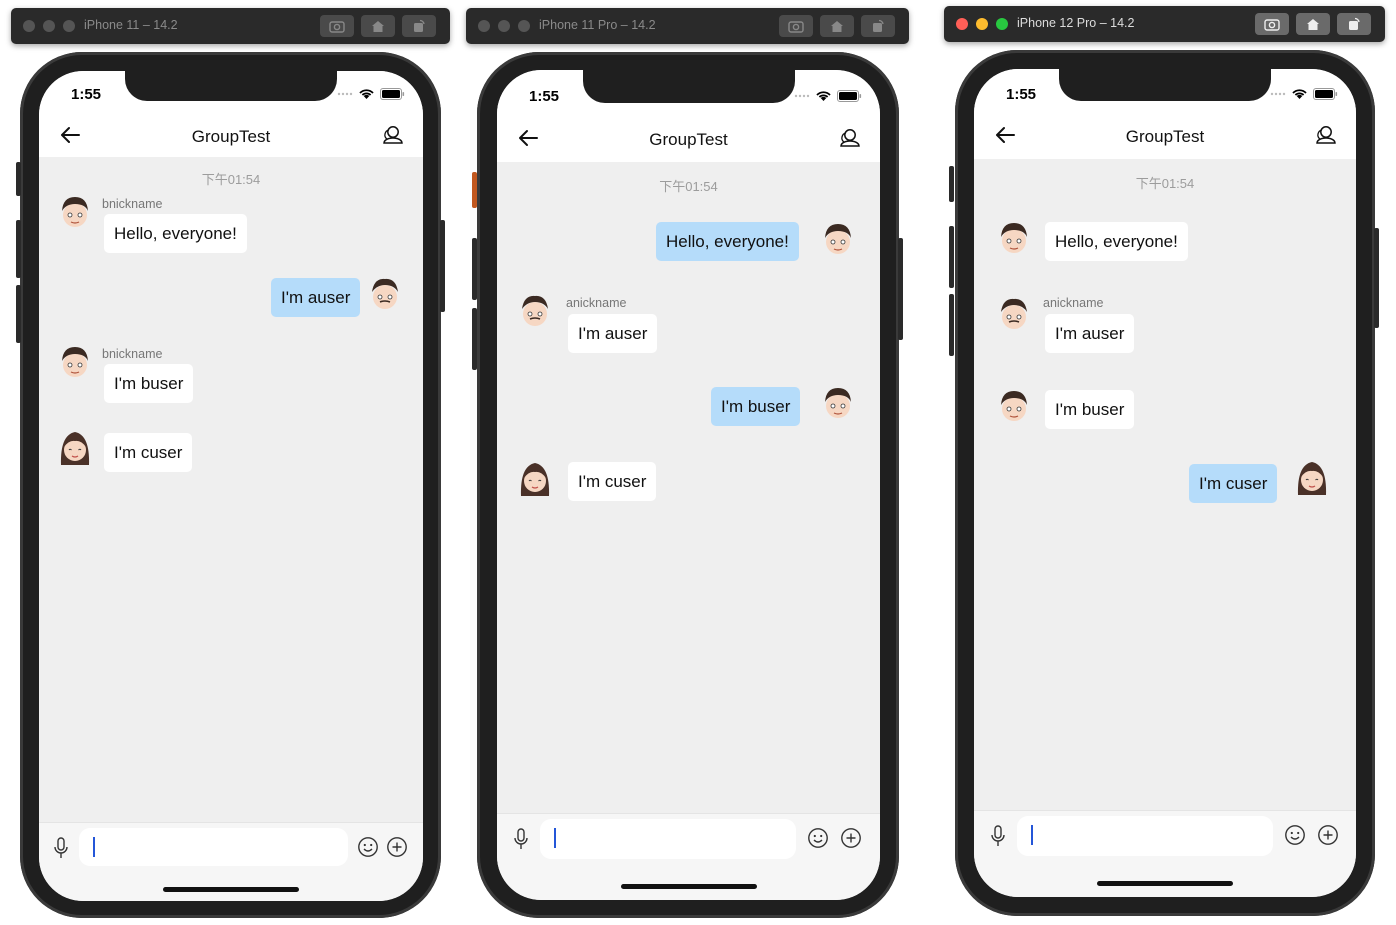 The width and height of the screenshot is (1396, 925). What do you see at coordinates (231, 136) in the screenshot?
I see `chat-navbar: GroupTest` at bounding box center [231, 136].